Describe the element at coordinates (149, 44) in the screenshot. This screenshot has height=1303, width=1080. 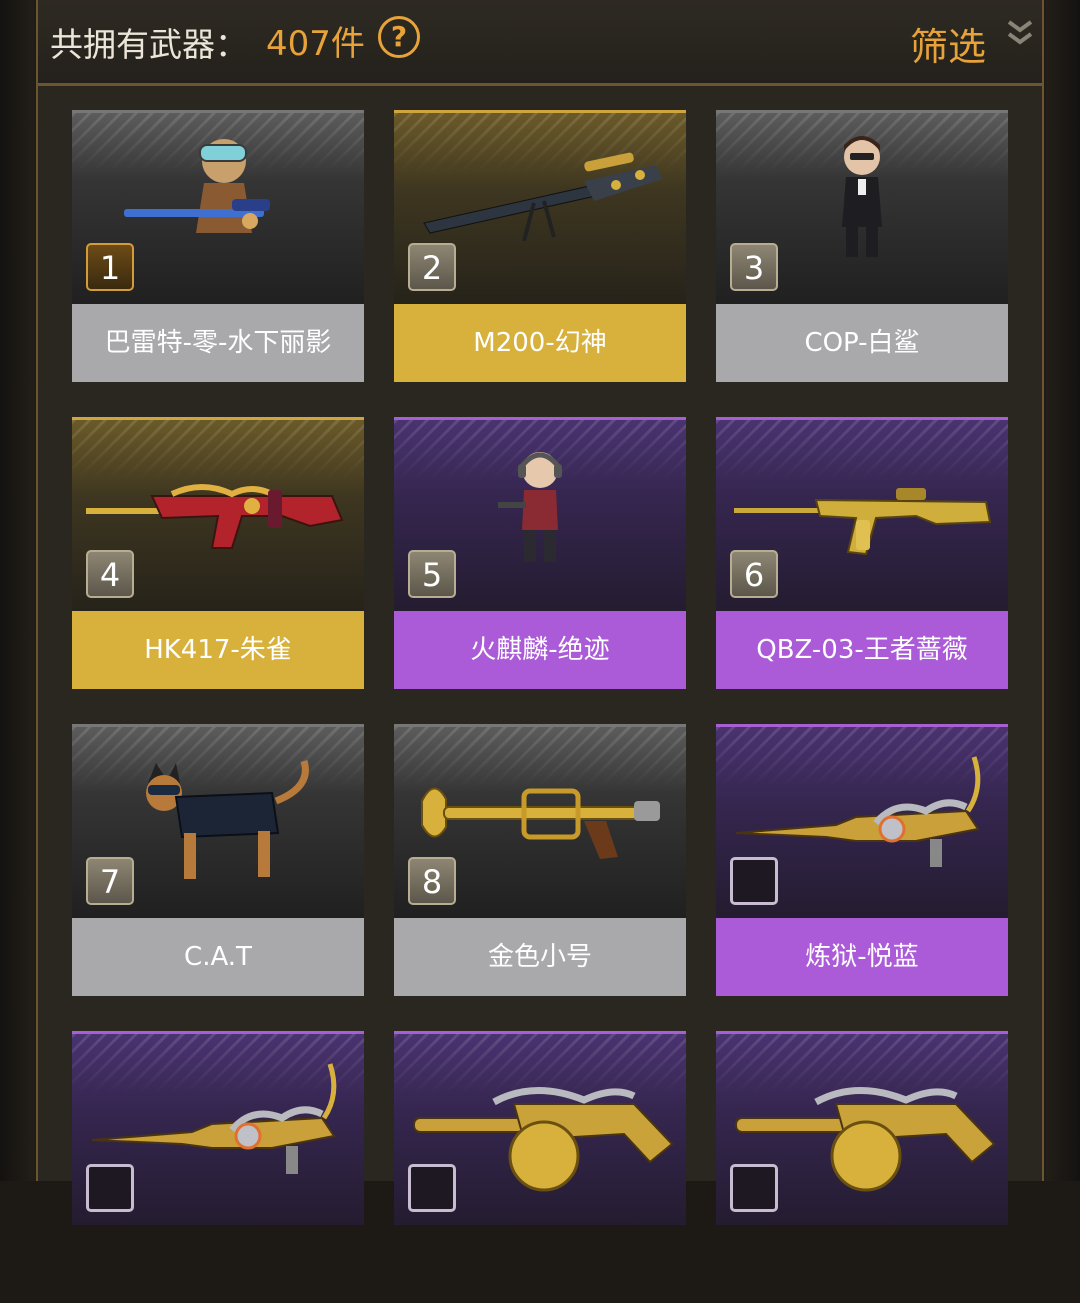
I see `weapon-count-label: 共拥有武器：` at that location.